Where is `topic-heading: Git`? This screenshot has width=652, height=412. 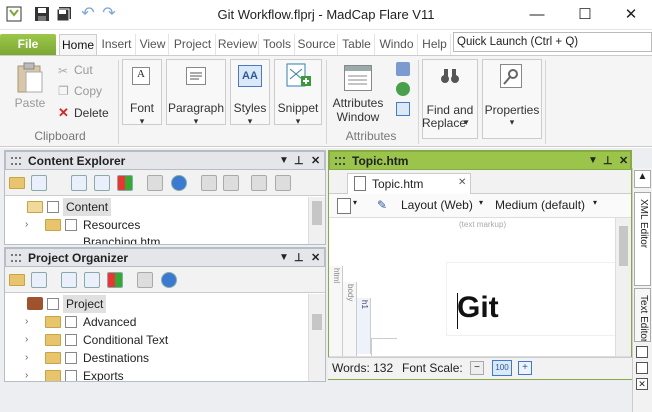
topic-heading: Git is located at coordinates (478, 308).